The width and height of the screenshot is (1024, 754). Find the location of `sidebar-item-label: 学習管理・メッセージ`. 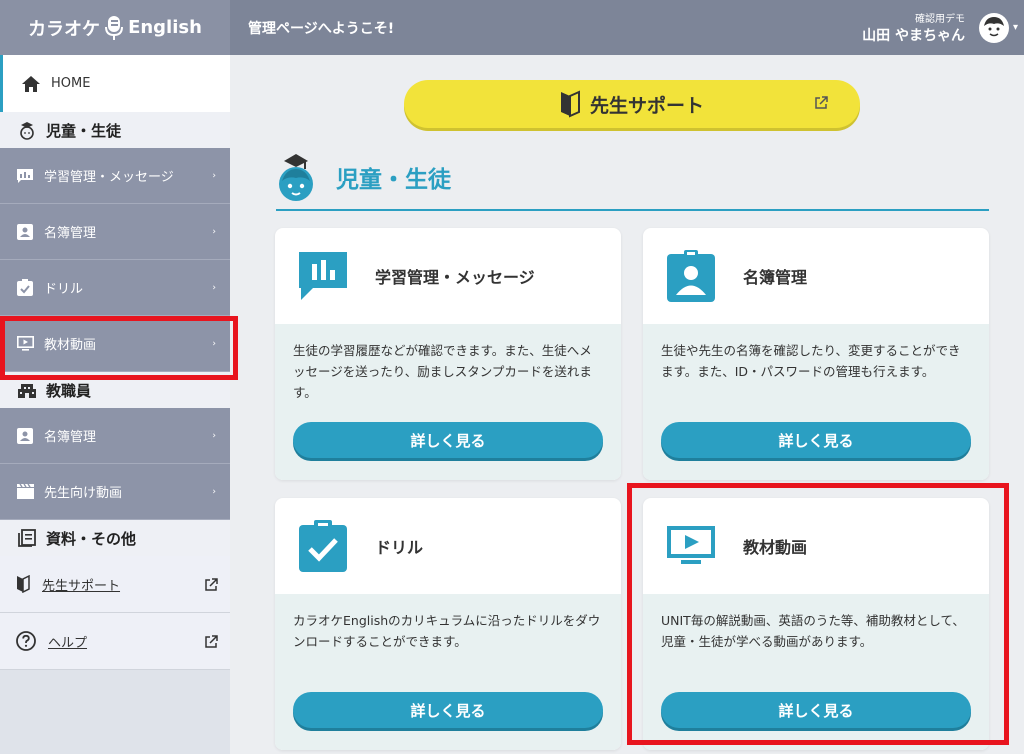

sidebar-item-label: 学習管理・メッセージ is located at coordinates (109, 177).